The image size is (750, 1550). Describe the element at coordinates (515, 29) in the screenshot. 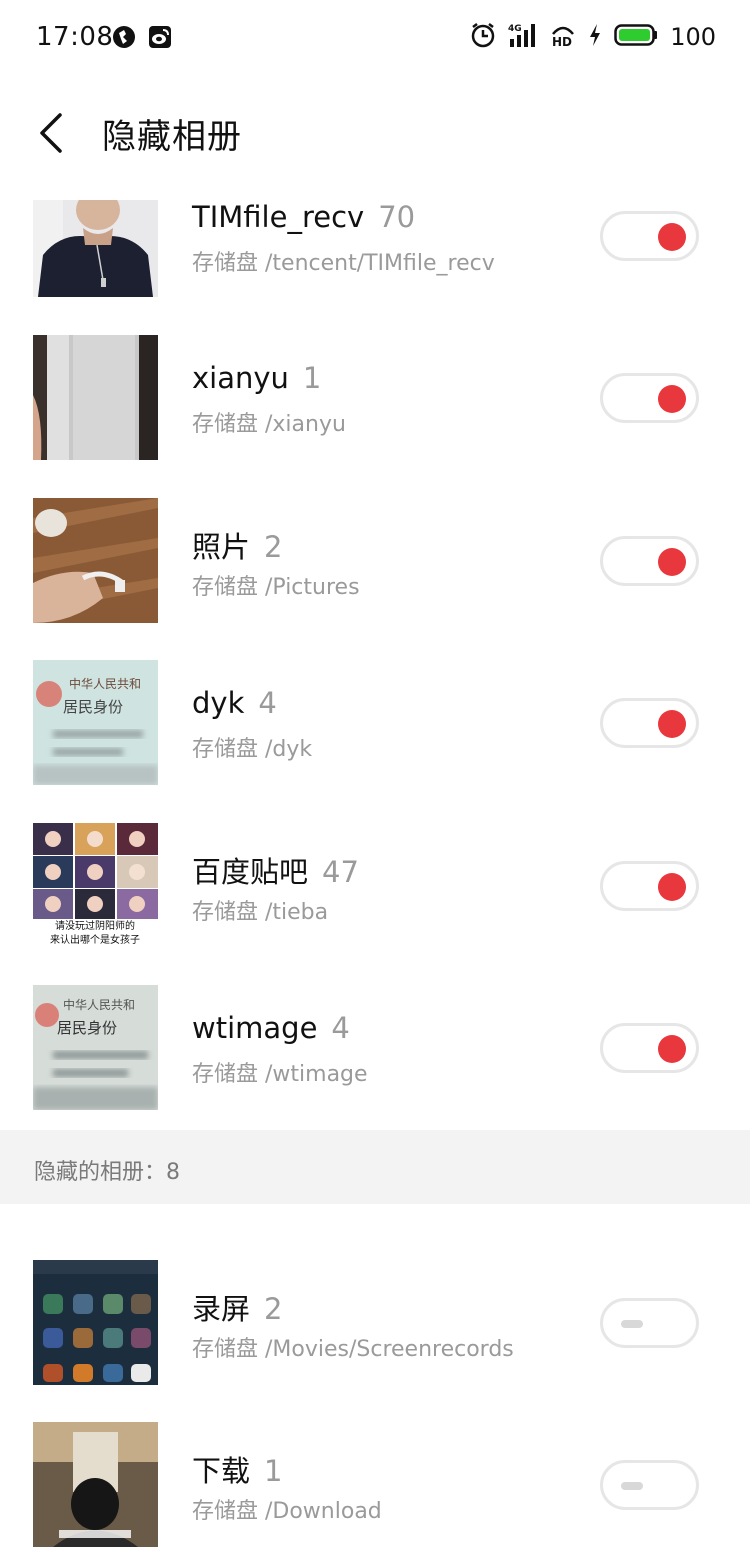

I see `svg-text: 4G` at that location.